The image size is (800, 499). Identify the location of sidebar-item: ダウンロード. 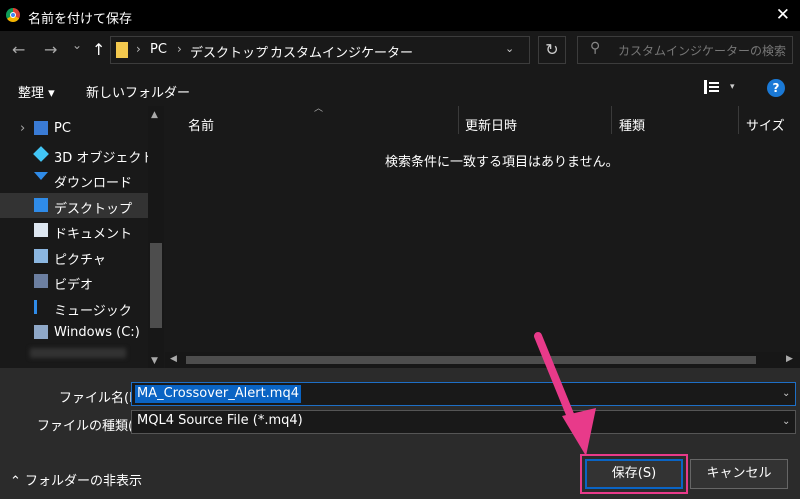
(74, 179).